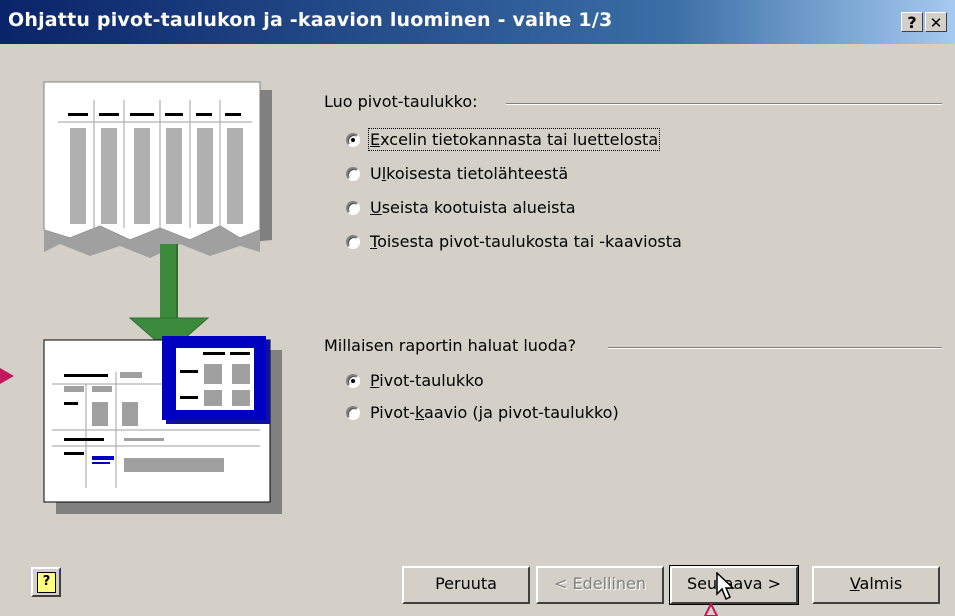  I want to click on title-close-button: ✕, so click(936, 22).